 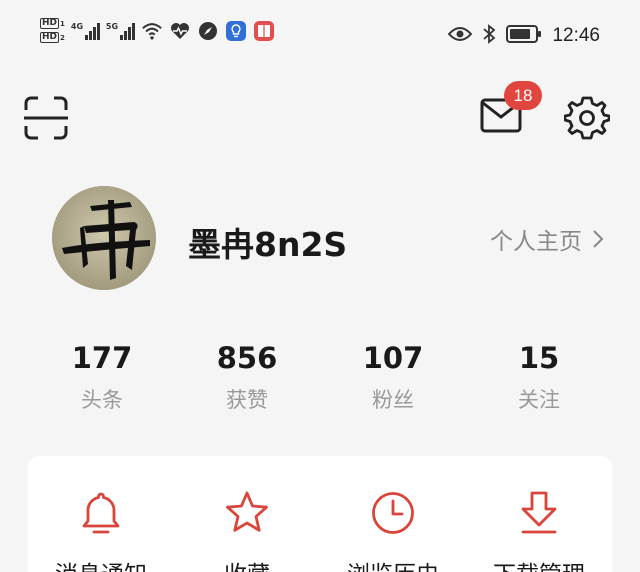 I want to click on tool-history: 浏览历史, so click(x=393, y=514).